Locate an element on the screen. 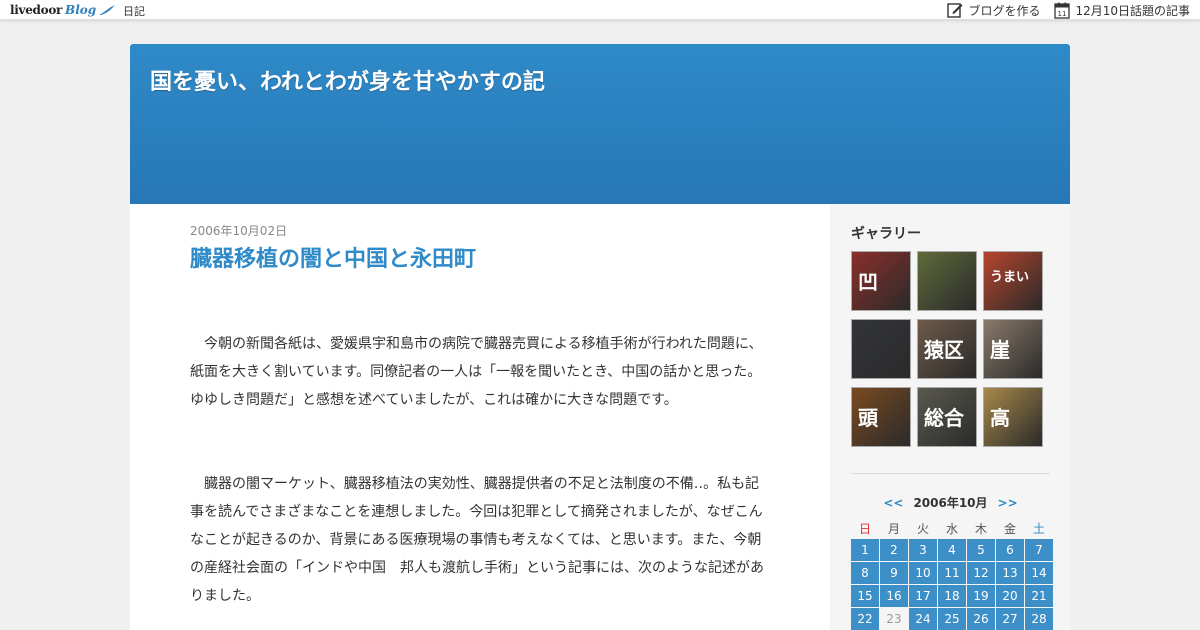 The image size is (1200, 630). gallery-thumb-text: 凹 is located at coordinates (868, 282).